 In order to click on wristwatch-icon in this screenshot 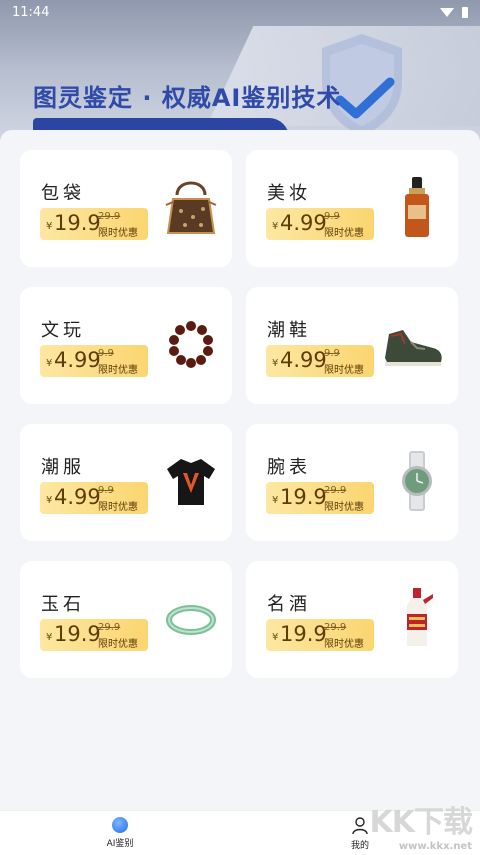, I will do `click(417, 481)`.